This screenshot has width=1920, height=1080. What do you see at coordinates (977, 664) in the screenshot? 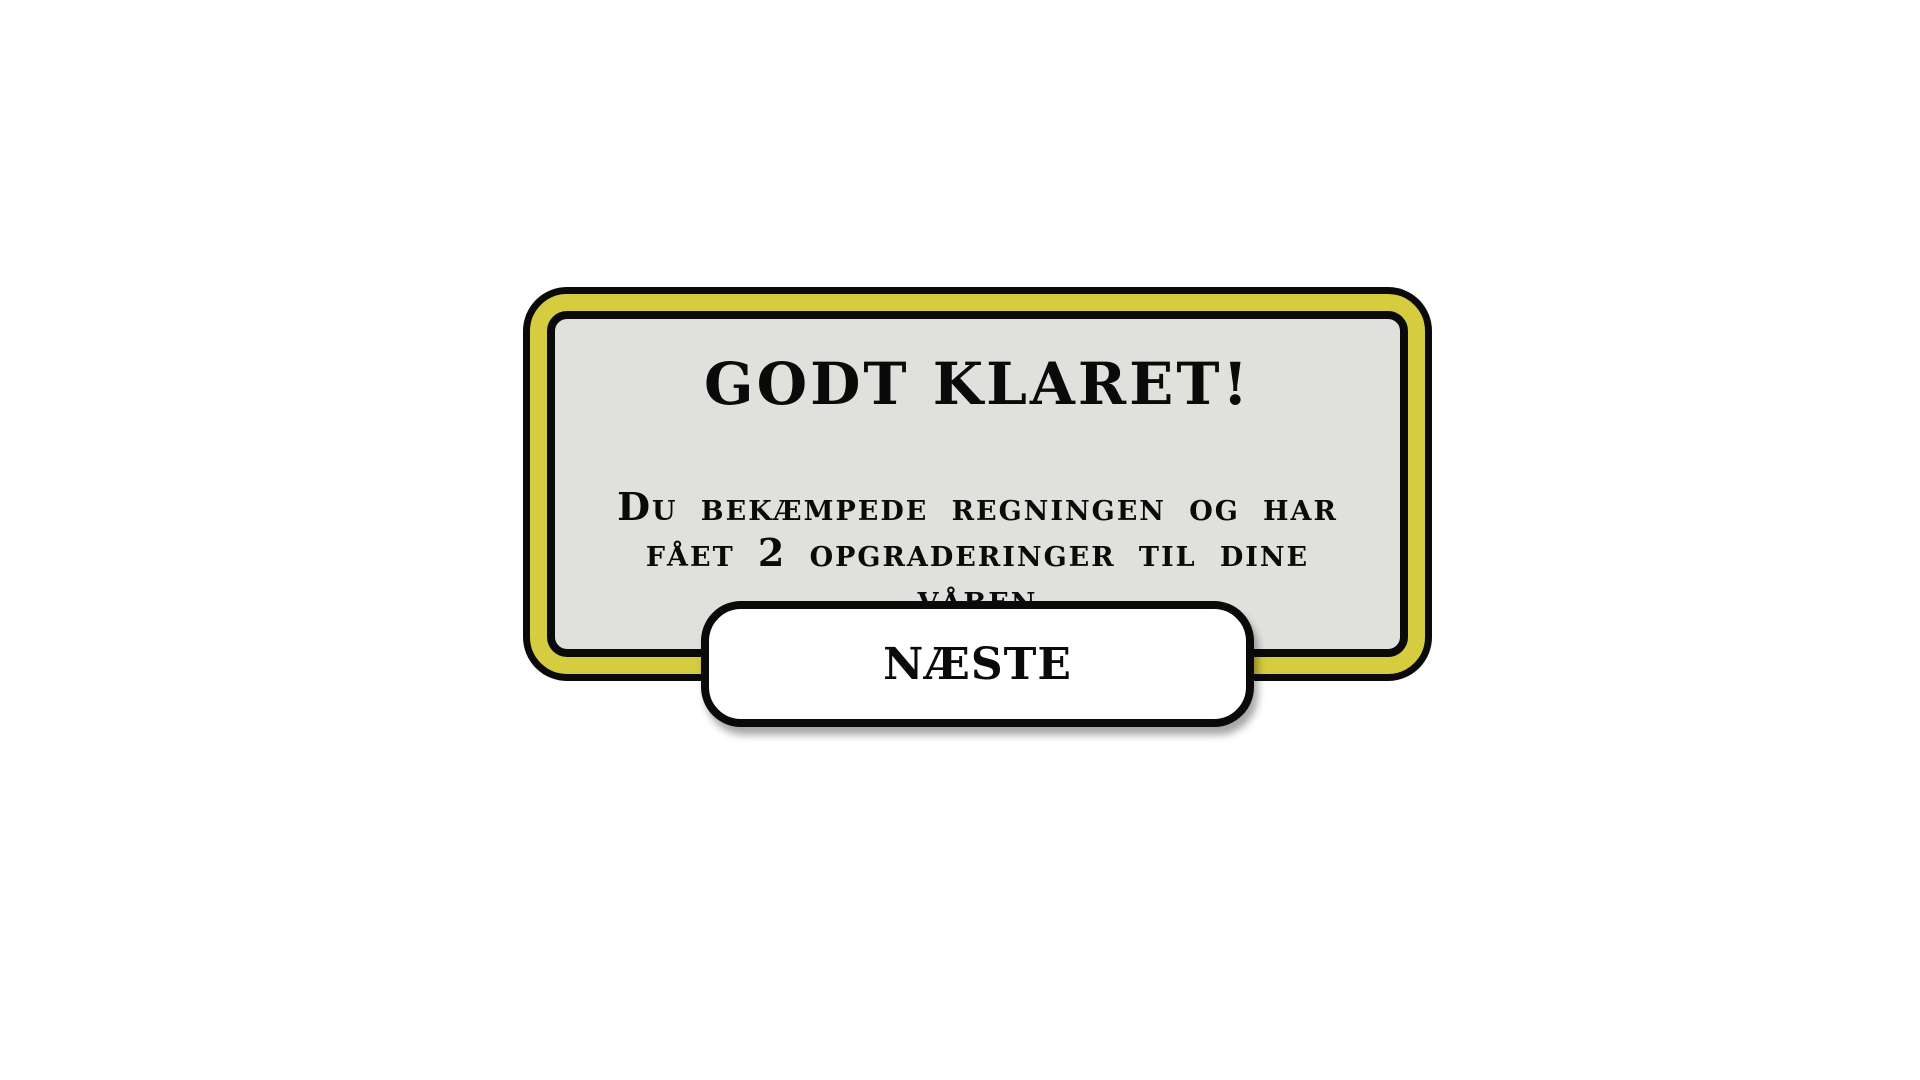
I see `next-button: NÆSTE` at bounding box center [977, 664].